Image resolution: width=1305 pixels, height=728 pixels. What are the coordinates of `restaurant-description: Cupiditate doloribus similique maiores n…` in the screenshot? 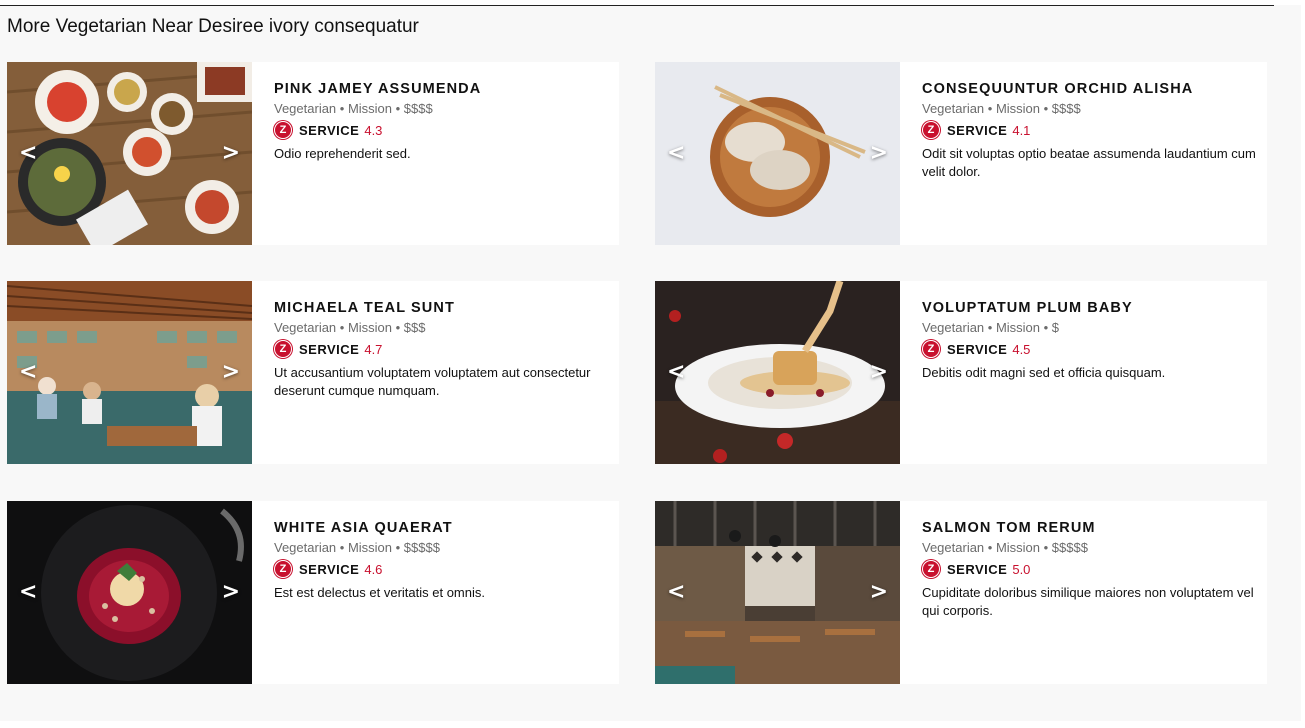 It's located at (1088, 601).